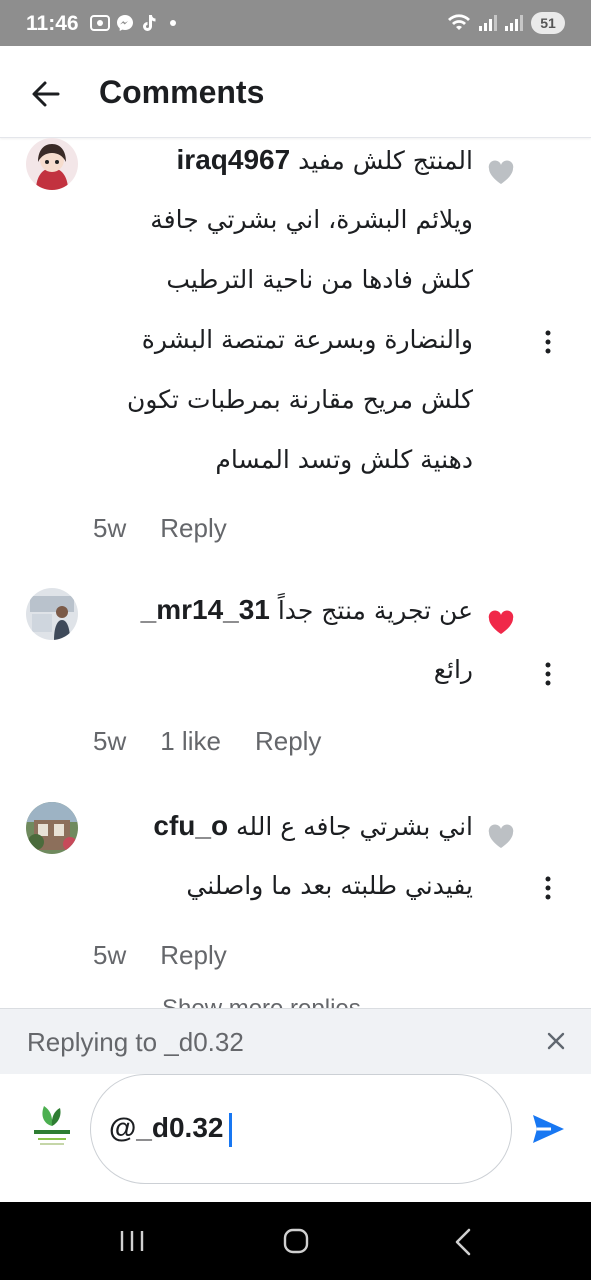 Image resolution: width=591 pixels, height=1280 pixels. Describe the element at coordinates (261, 1001) in the screenshot. I see `show-more-replies-link: Show more replies` at that location.